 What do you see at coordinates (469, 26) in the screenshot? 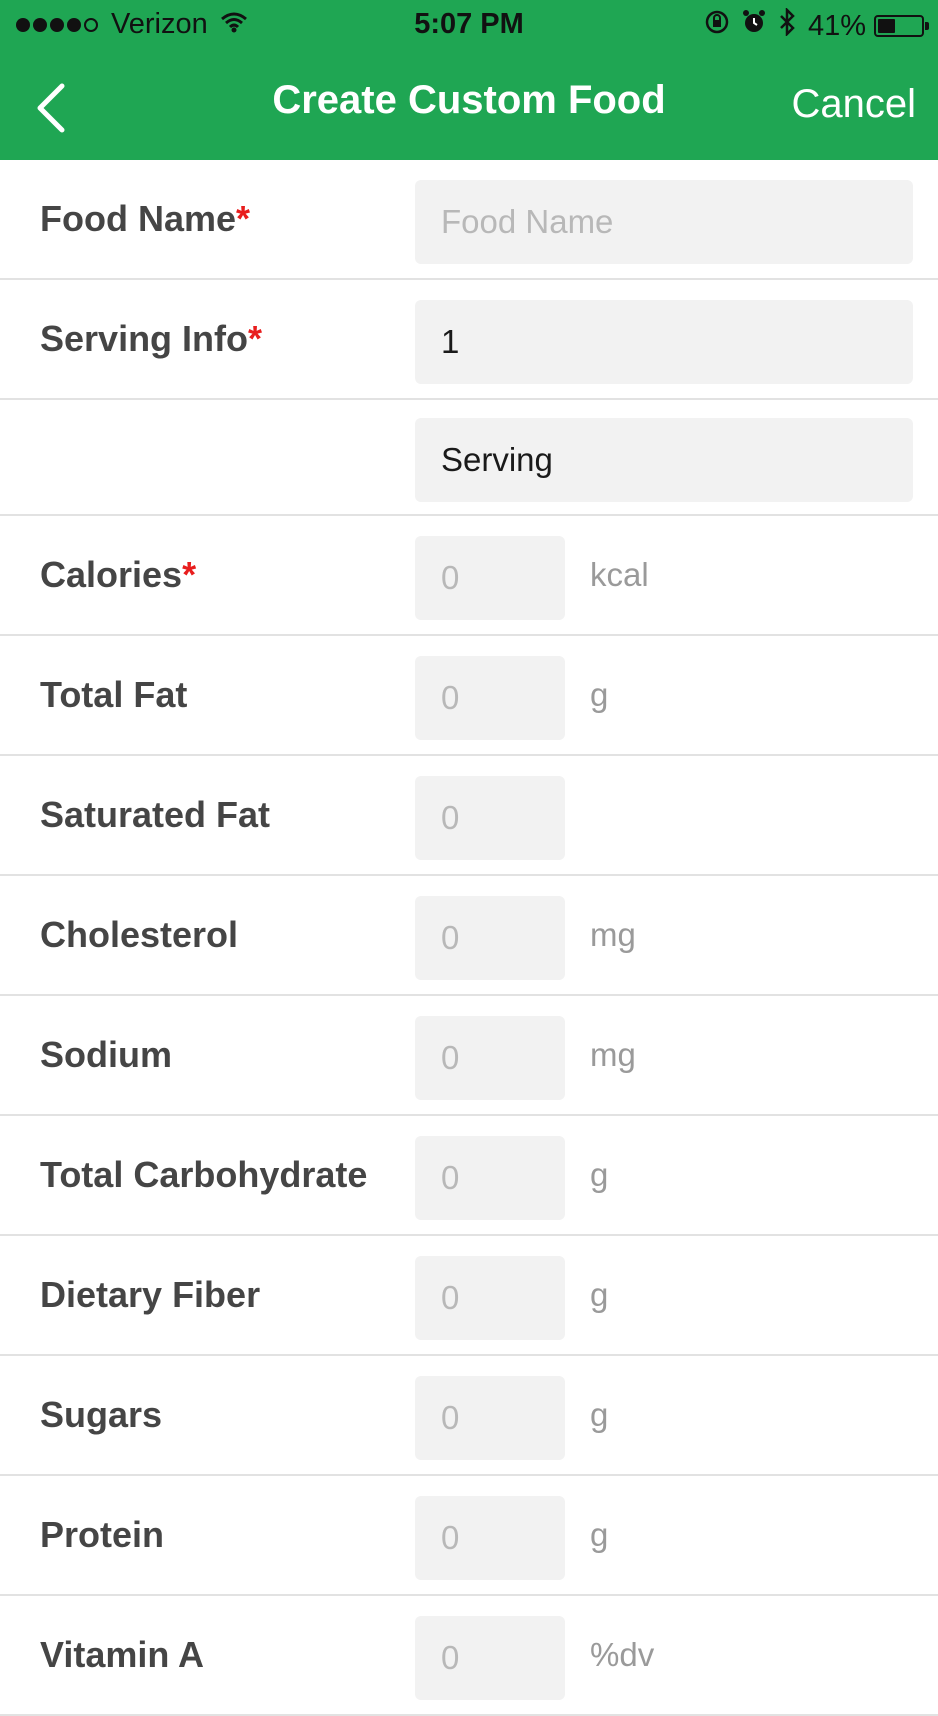
I see `status-bar: Verizon 5:07 PM 41%` at bounding box center [469, 26].